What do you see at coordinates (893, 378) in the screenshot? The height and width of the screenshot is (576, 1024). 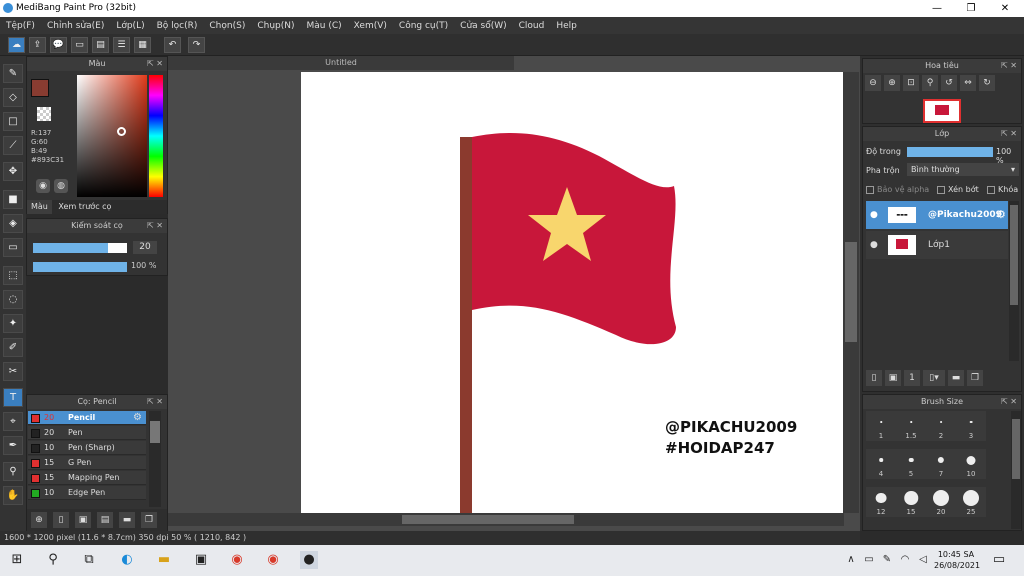 I see `new-halftone-layer-icon: ▣` at bounding box center [893, 378].